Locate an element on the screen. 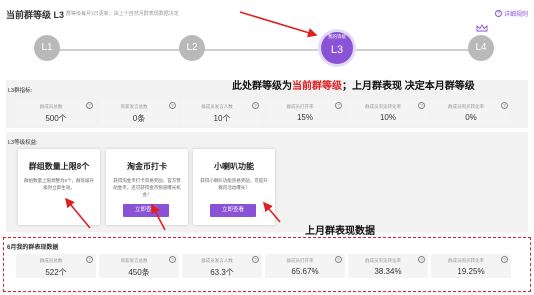  level-node-l4: L4 is located at coordinates (481, 48).